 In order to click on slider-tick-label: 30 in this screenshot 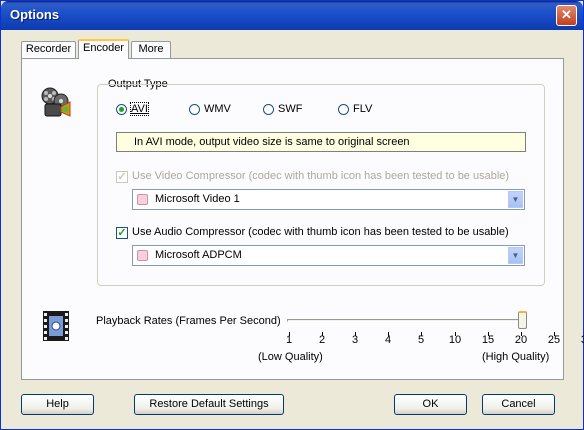, I will do `click(582, 340)`.